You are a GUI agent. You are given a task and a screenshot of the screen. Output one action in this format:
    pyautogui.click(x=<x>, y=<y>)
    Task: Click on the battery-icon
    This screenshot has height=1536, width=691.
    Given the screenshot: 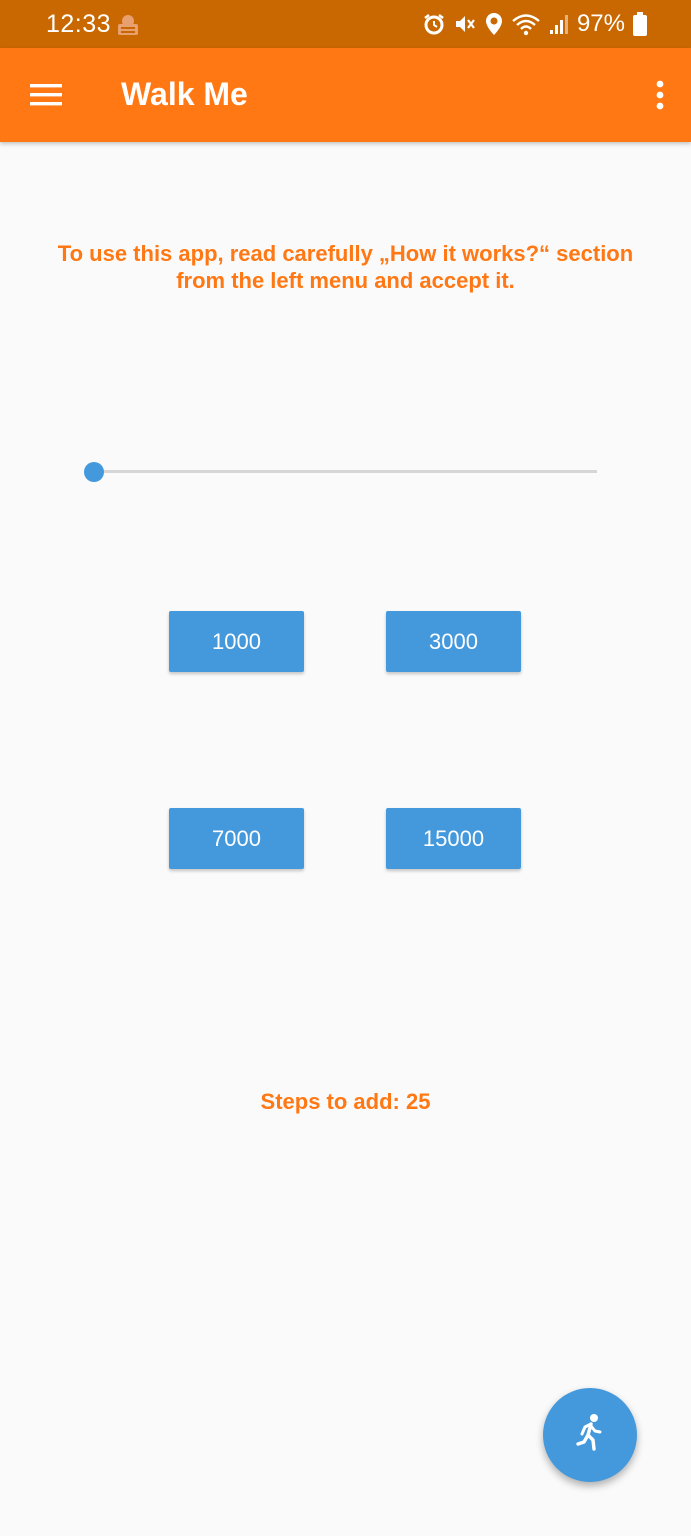 What is the action you would take?
    pyautogui.click(x=640, y=24)
    